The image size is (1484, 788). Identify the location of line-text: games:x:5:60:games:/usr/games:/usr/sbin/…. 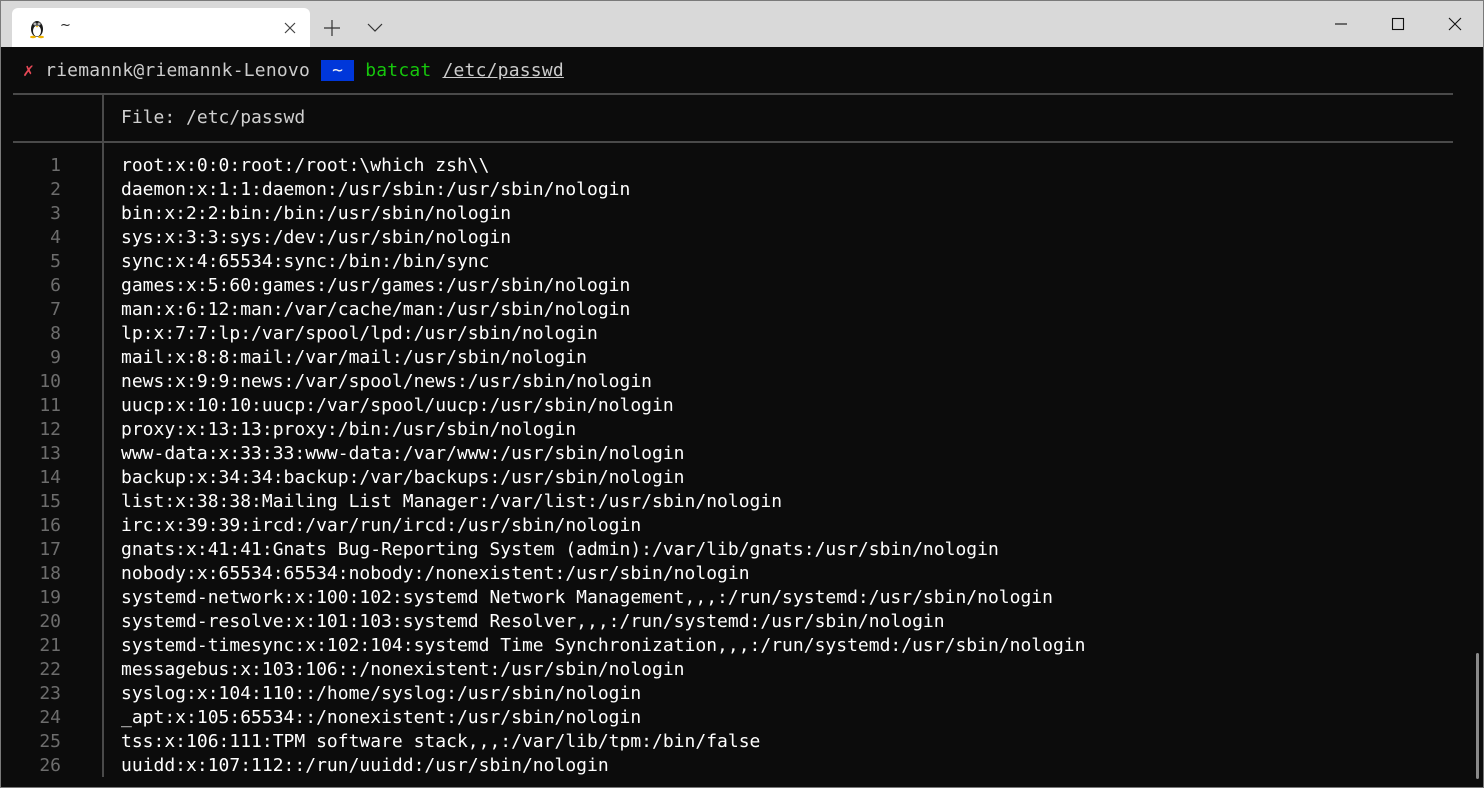
(376, 285).